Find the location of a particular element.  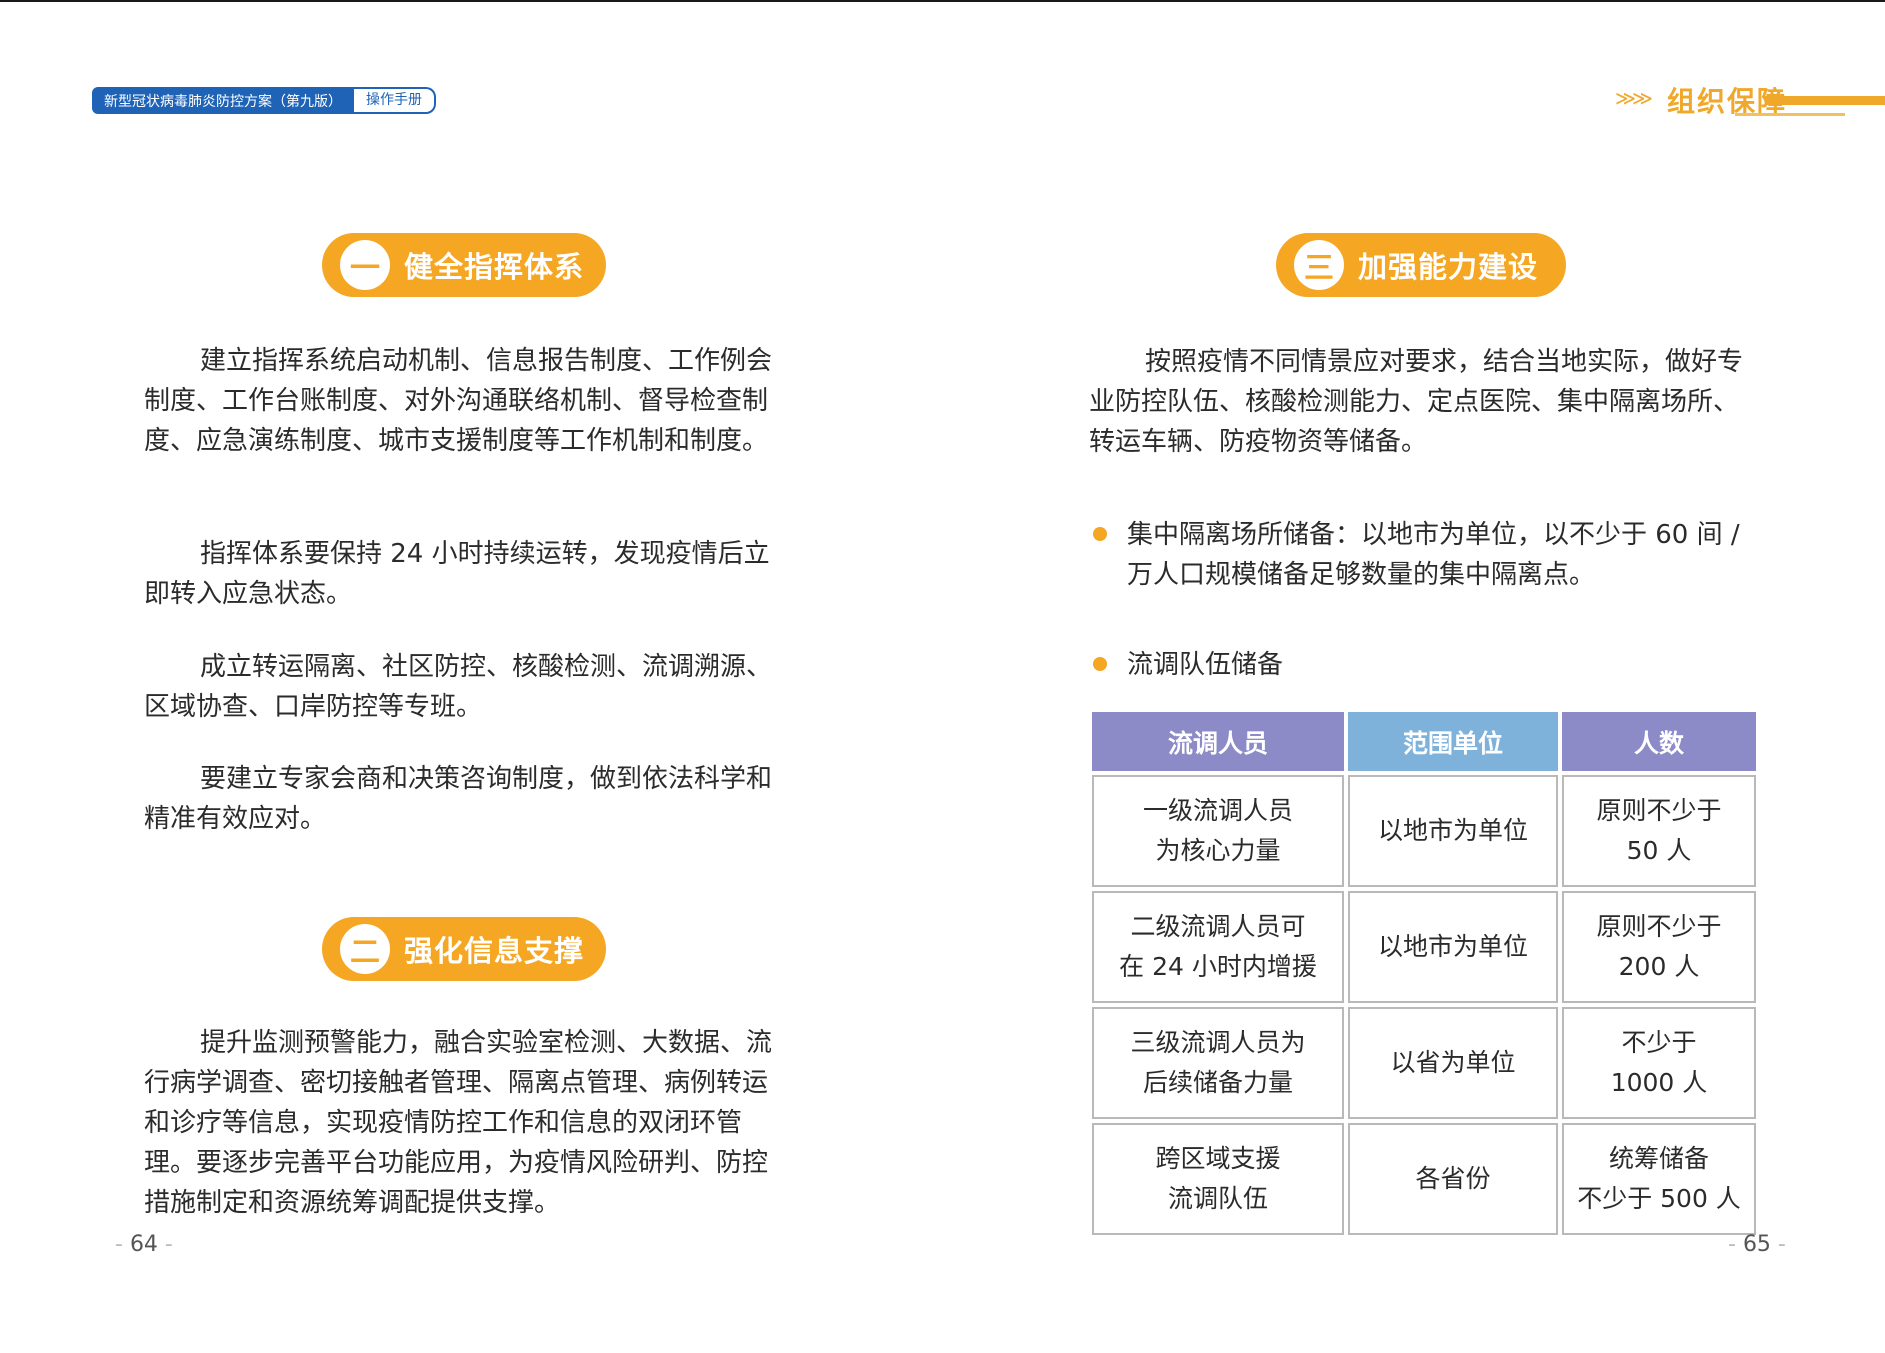

table-row: 三级流调人员为 后续储备力量 以省为单位 不少于 1000 人 is located at coordinates (1424, 1063).